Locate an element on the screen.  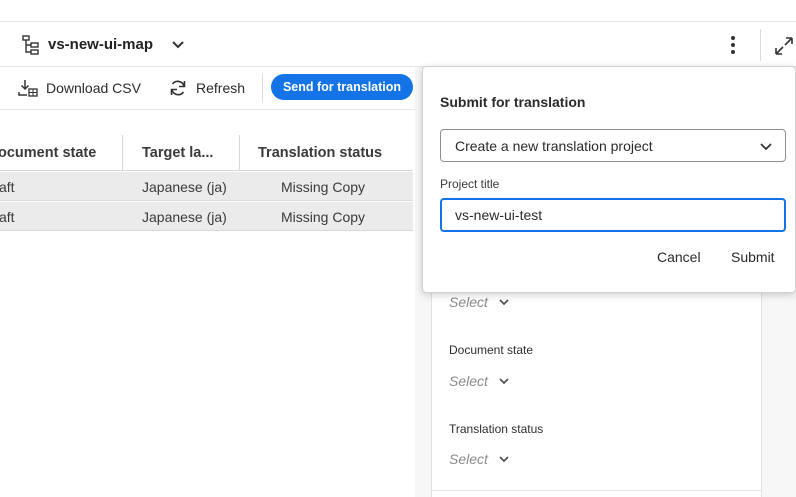
expand-icon is located at coordinates (784, 46).